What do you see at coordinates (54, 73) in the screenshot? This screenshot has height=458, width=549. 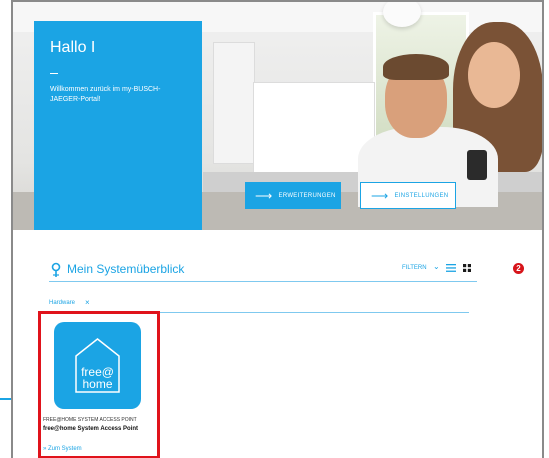 I see `welcome-divider` at bounding box center [54, 73].